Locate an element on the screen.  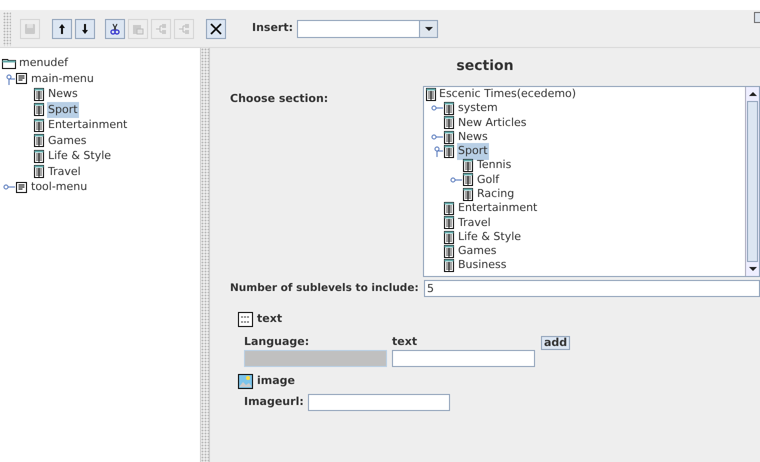
tree-item: system is located at coordinates (478, 108).